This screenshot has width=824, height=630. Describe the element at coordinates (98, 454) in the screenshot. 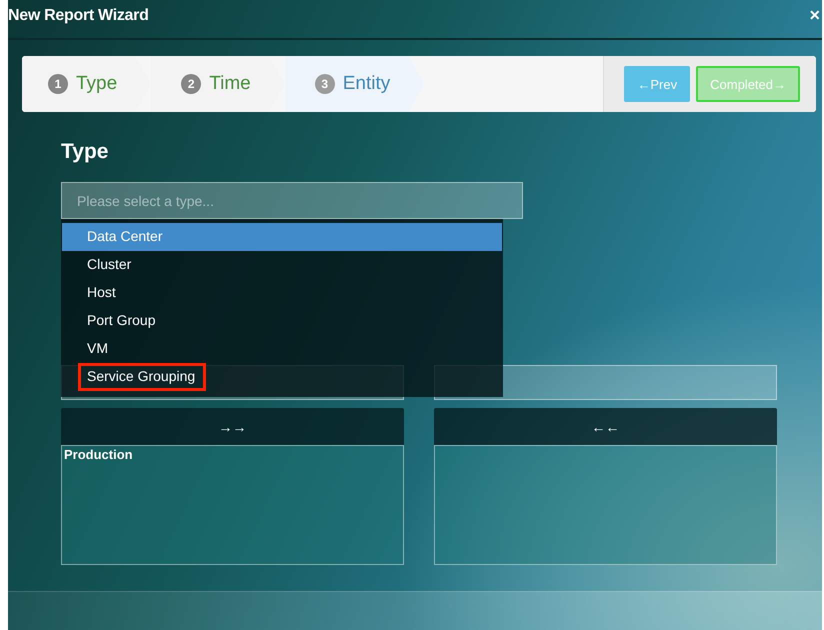

I see `list-item: Production` at that location.